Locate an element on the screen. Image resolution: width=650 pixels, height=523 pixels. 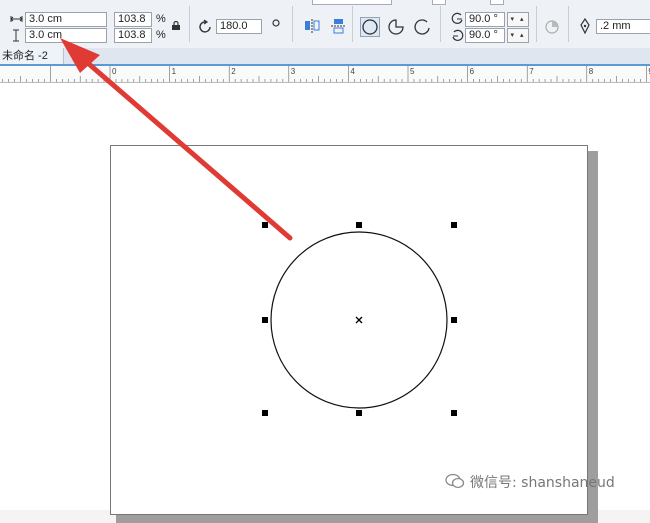
annotation-arrow is located at coordinates (176, 139).